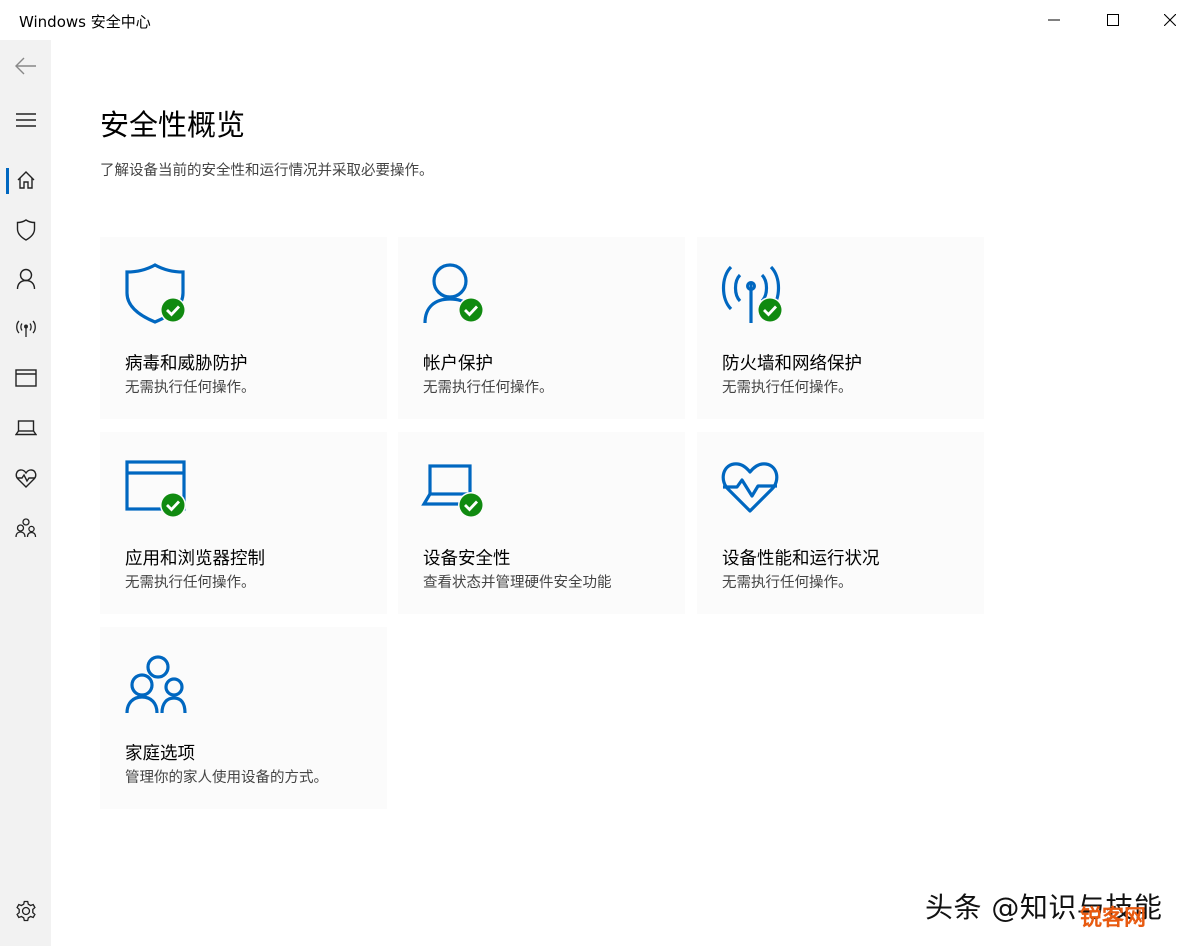 The image size is (1200, 946). What do you see at coordinates (85, 22) in the screenshot?
I see `window-title: Windows 安全中心` at bounding box center [85, 22].